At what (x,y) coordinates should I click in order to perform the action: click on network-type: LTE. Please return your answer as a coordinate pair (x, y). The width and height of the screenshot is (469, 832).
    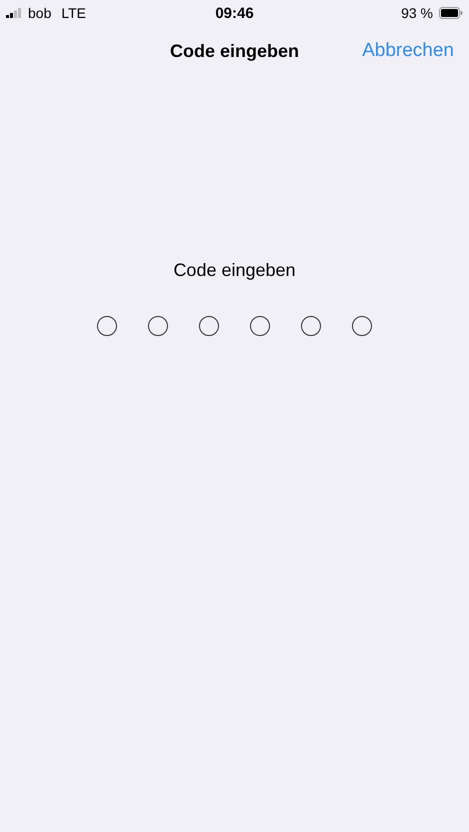
    Looking at the image, I should click on (73, 13).